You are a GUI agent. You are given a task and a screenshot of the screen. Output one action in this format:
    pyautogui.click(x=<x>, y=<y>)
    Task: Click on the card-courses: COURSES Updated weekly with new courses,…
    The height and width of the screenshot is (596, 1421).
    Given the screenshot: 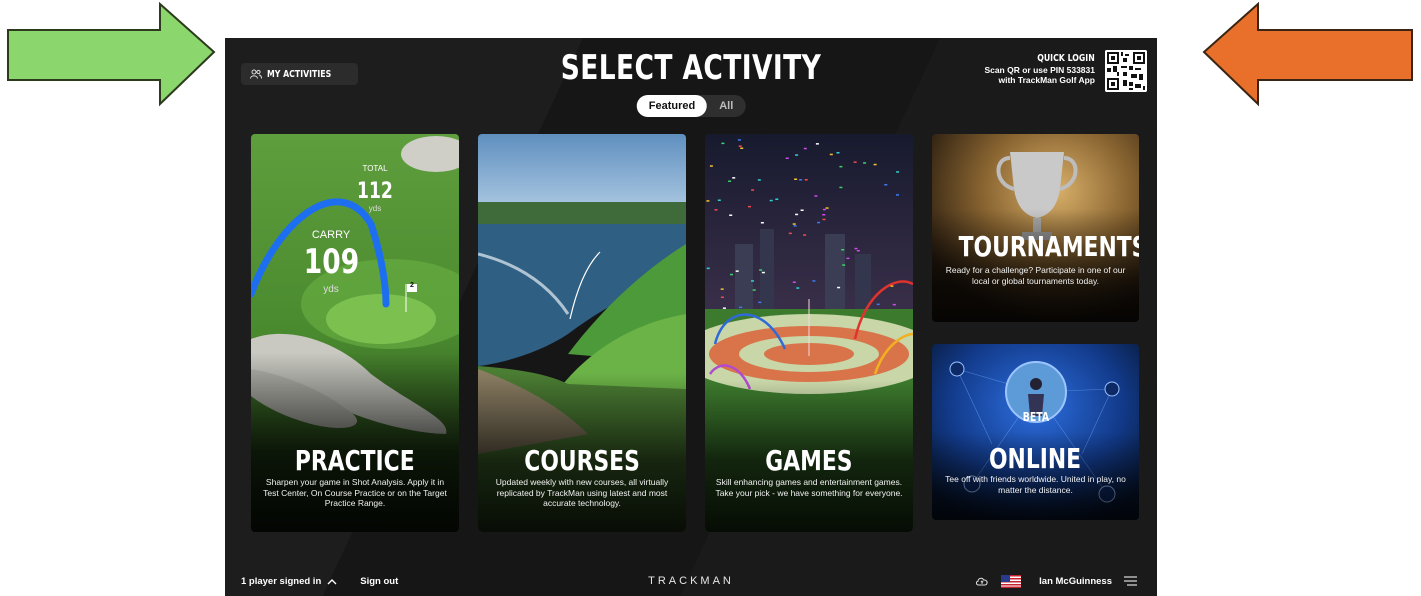 What is the action you would take?
    pyautogui.click(x=582, y=333)
    